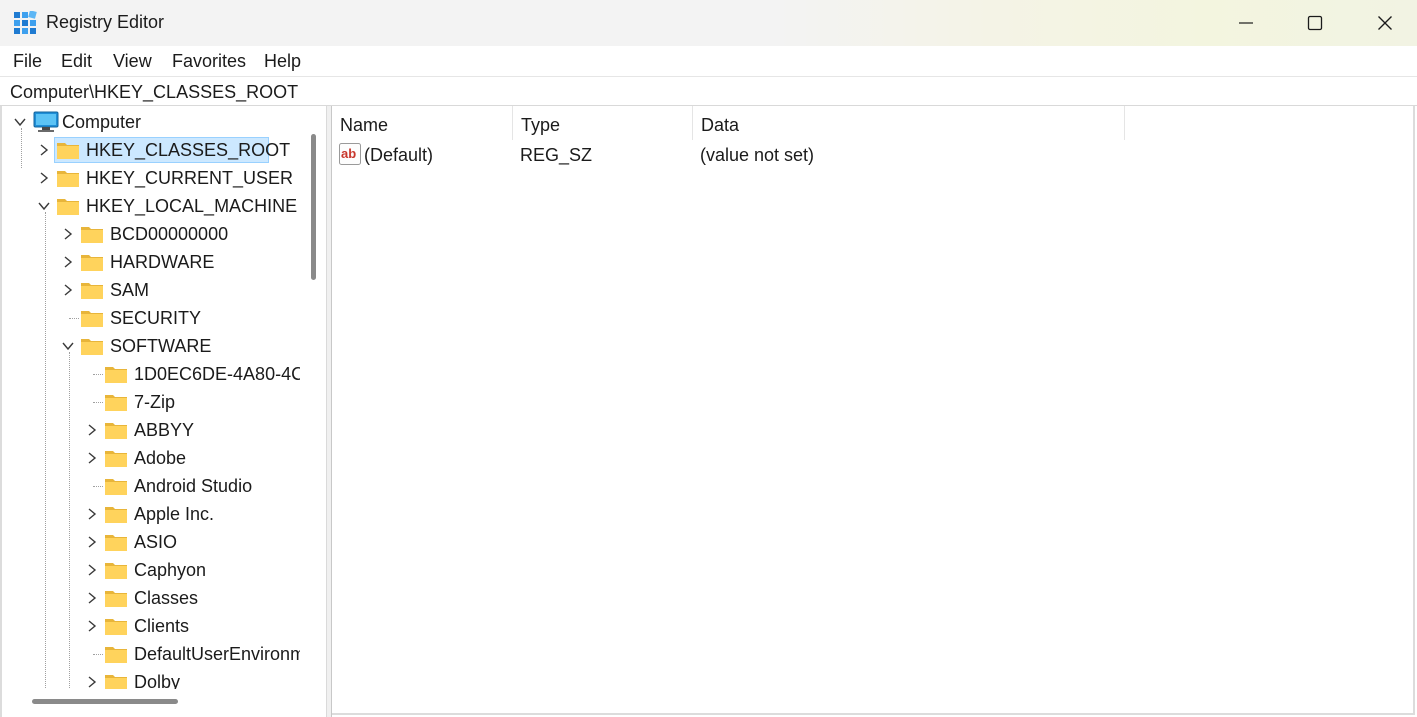 This screenshot has width=1417, height=717. I want to click on column-header-name: Name, so click(422, 123).